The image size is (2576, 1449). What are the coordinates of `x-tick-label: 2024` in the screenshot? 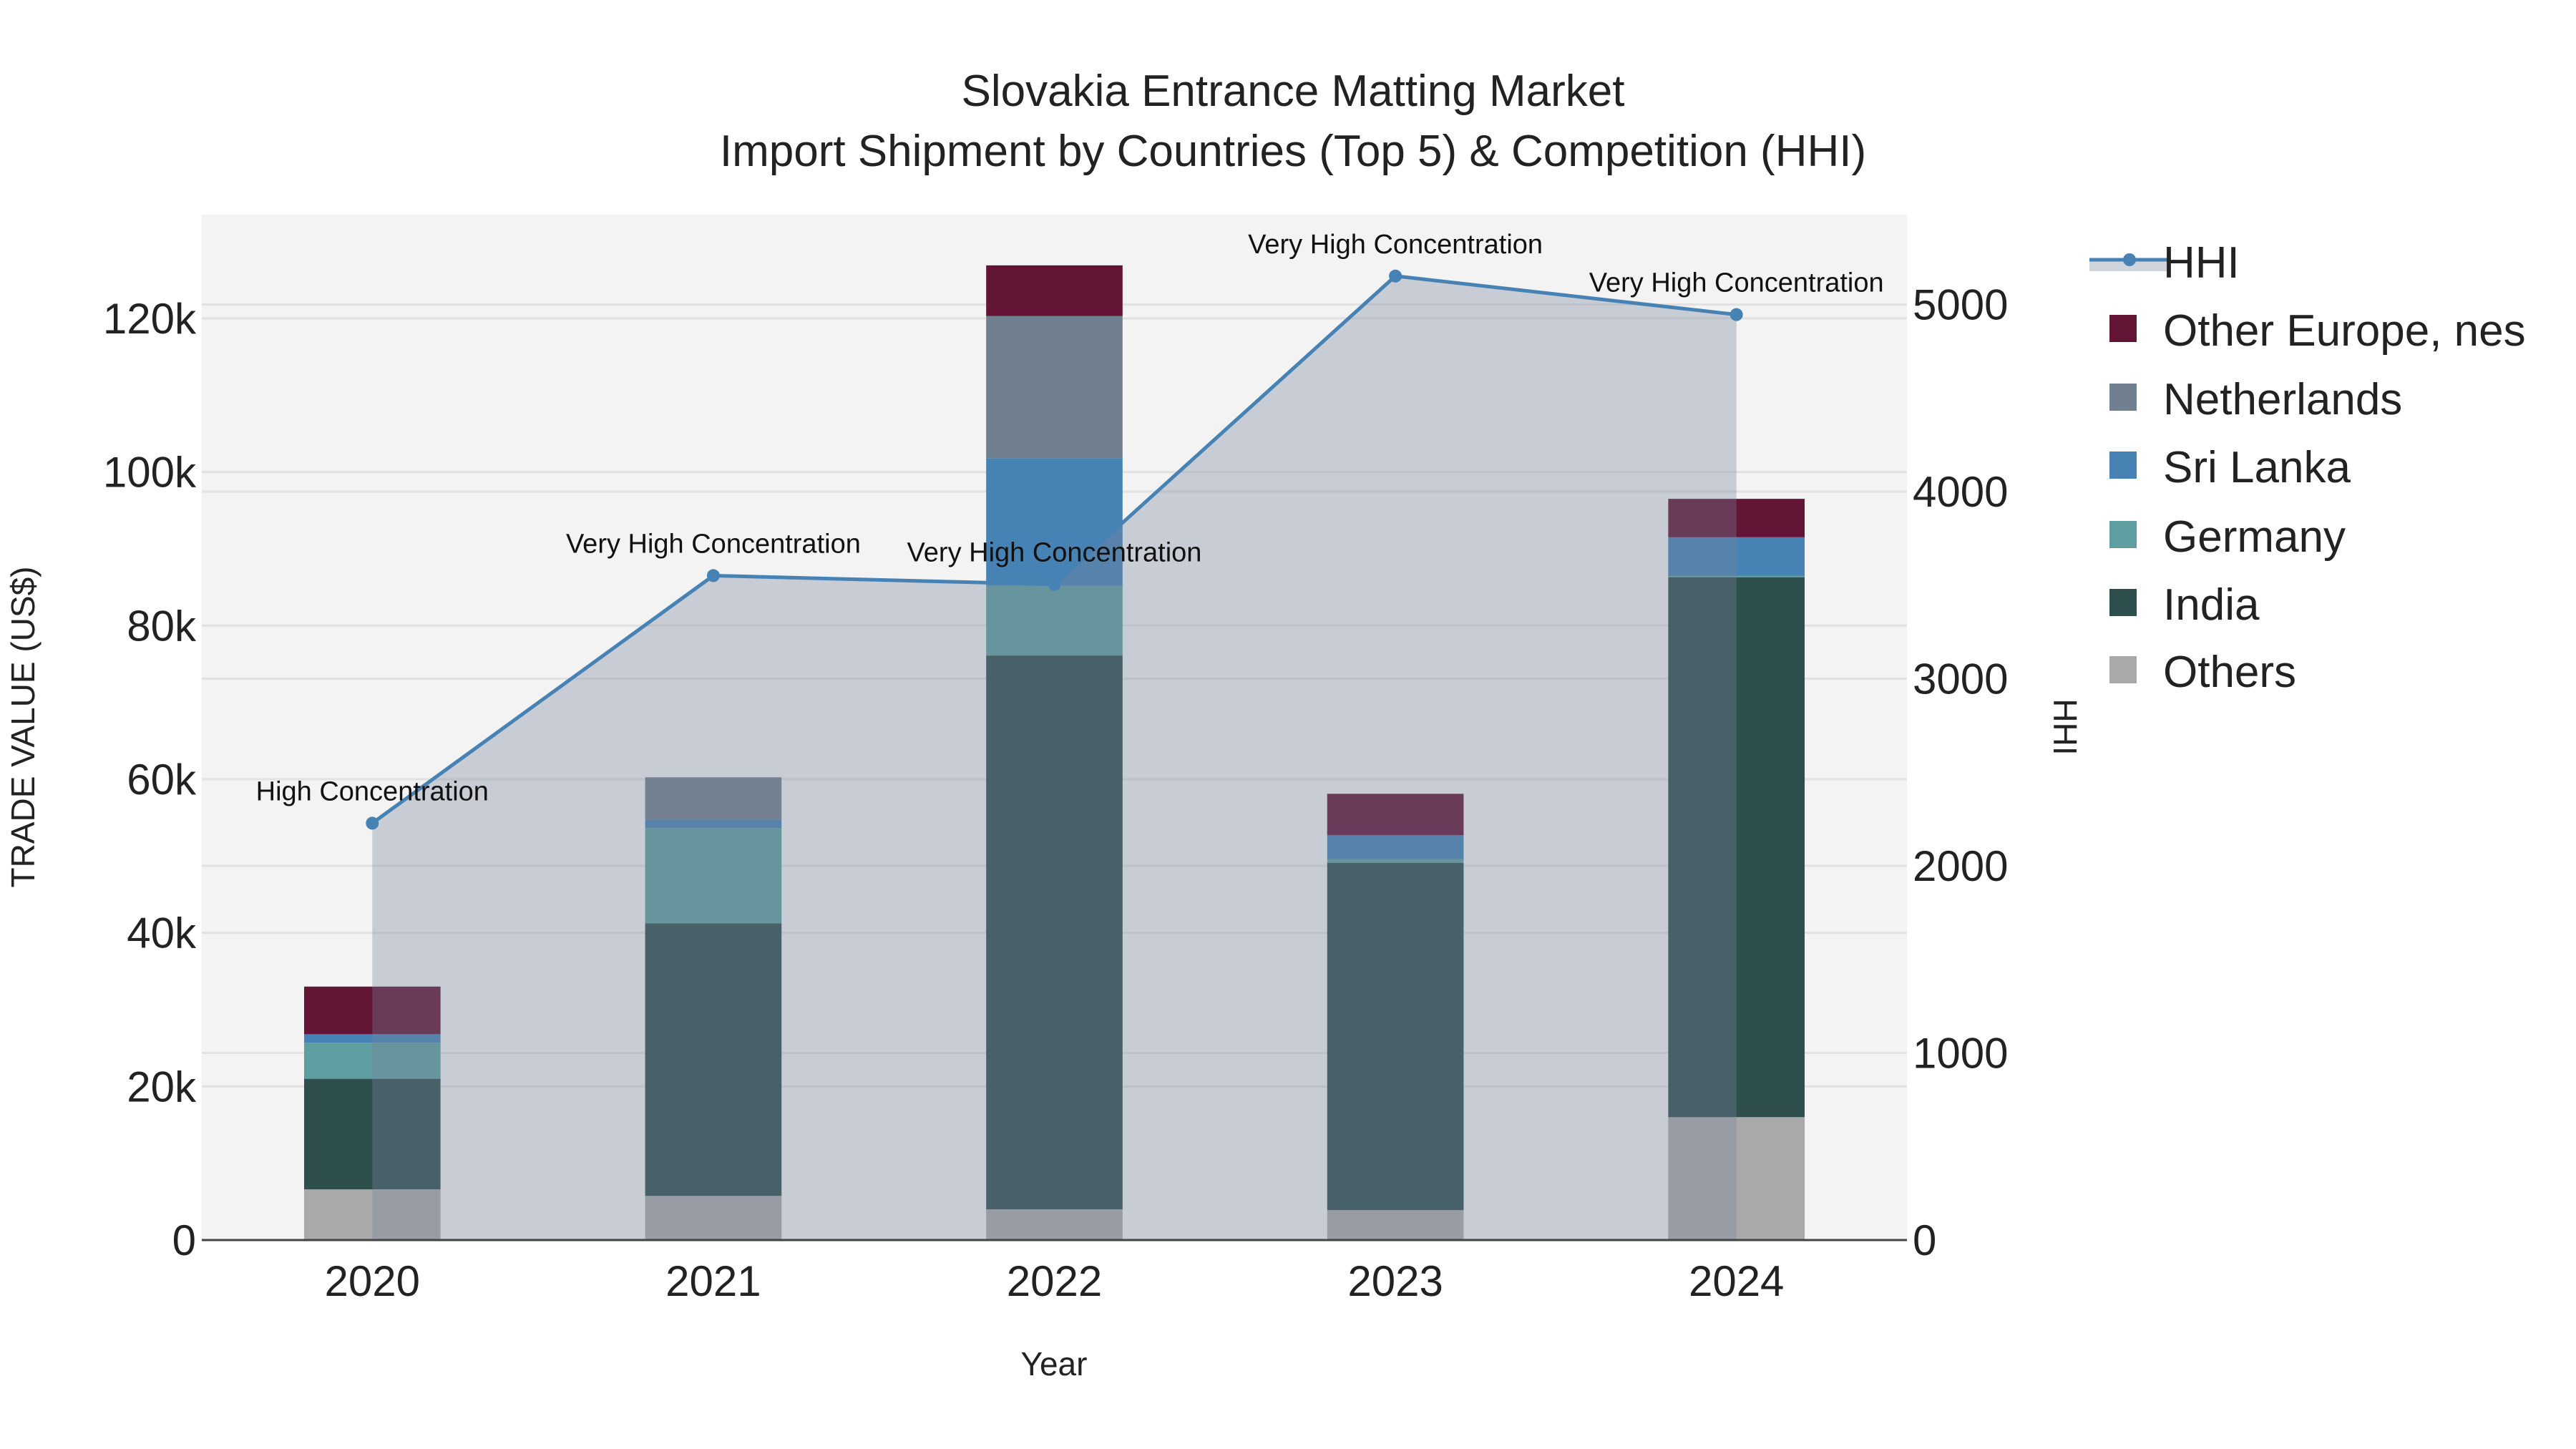 It's located at (1736, 1281).